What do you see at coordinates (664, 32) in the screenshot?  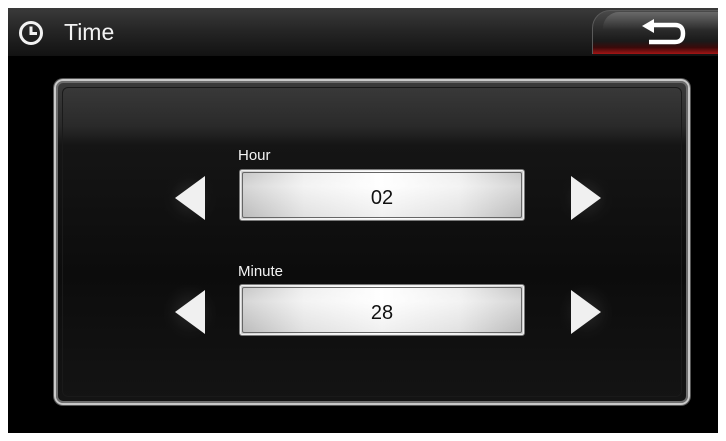 I see `return-arrow-icon` at bounding box center [664, 32].